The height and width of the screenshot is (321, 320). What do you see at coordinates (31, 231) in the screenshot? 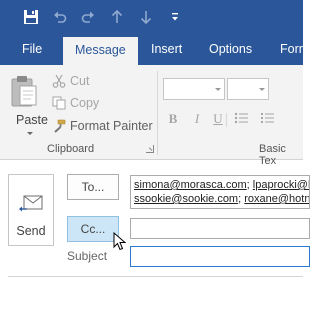
I see `send-label: Send` at bounding box center [31, 231].